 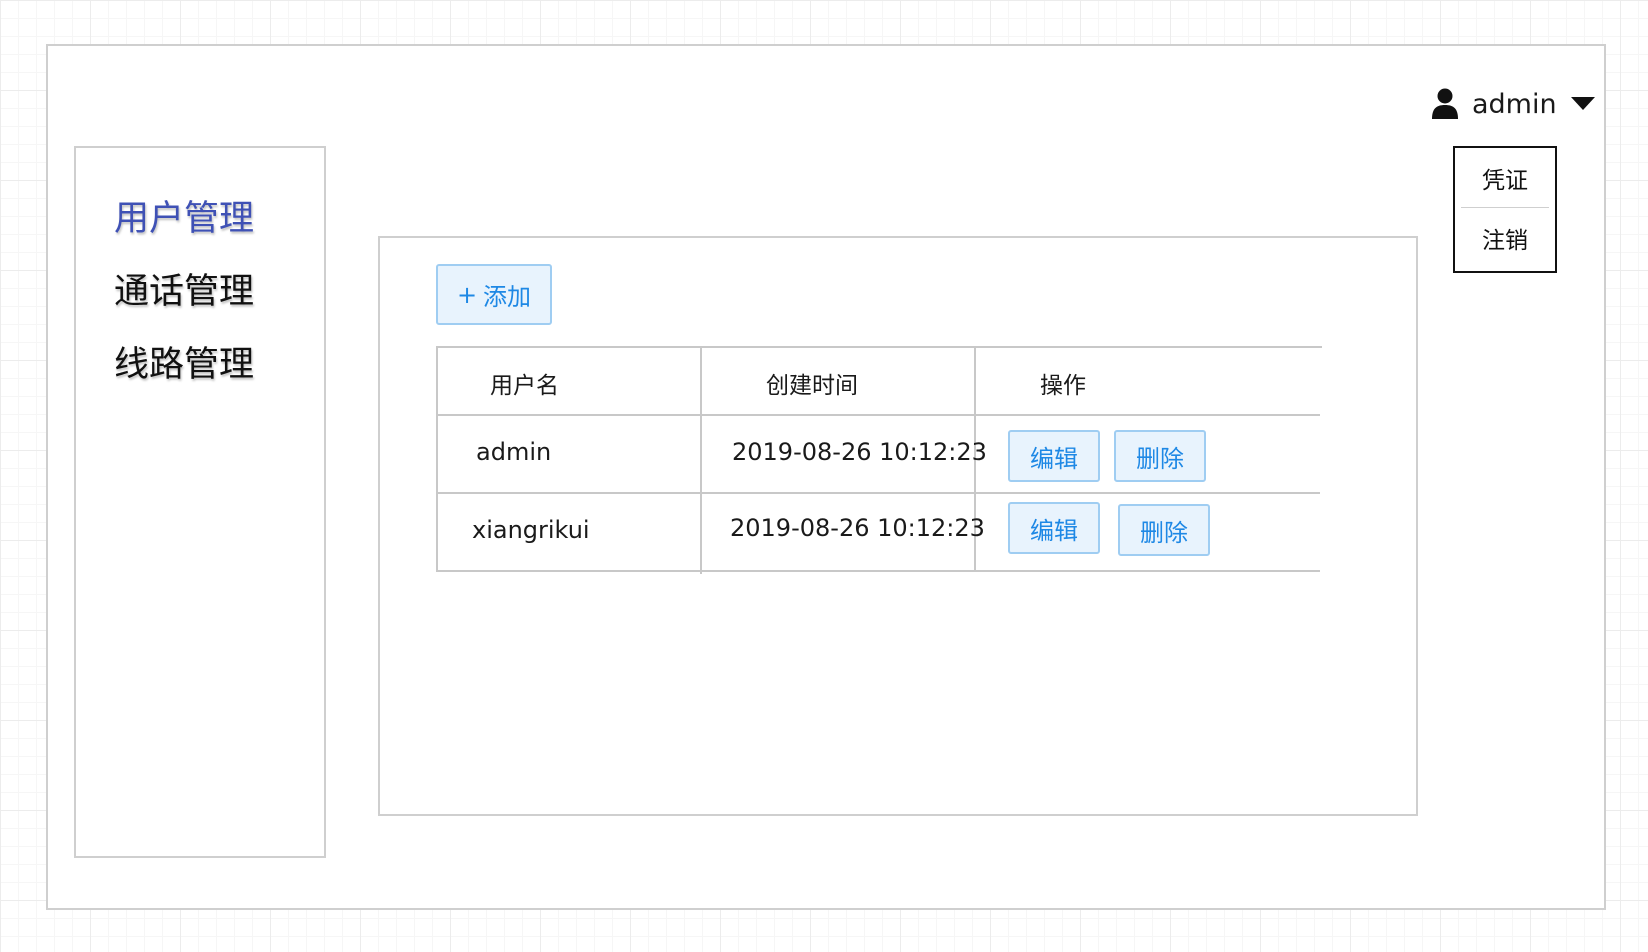 I want to click on table-cell-username: xiangrikui, so click(x=531, y=530).